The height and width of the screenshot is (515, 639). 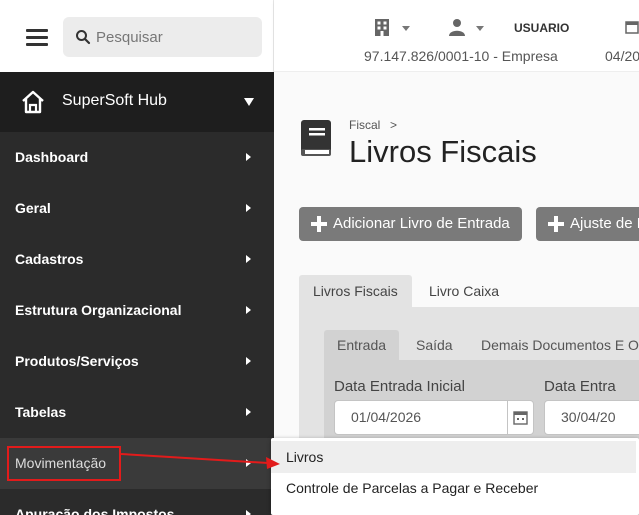 What do you see at coordinates (77, 361) in the screenshot?
I see `sidebar-item-label: Produtos/Serviços` at bounding box center [77, 361].